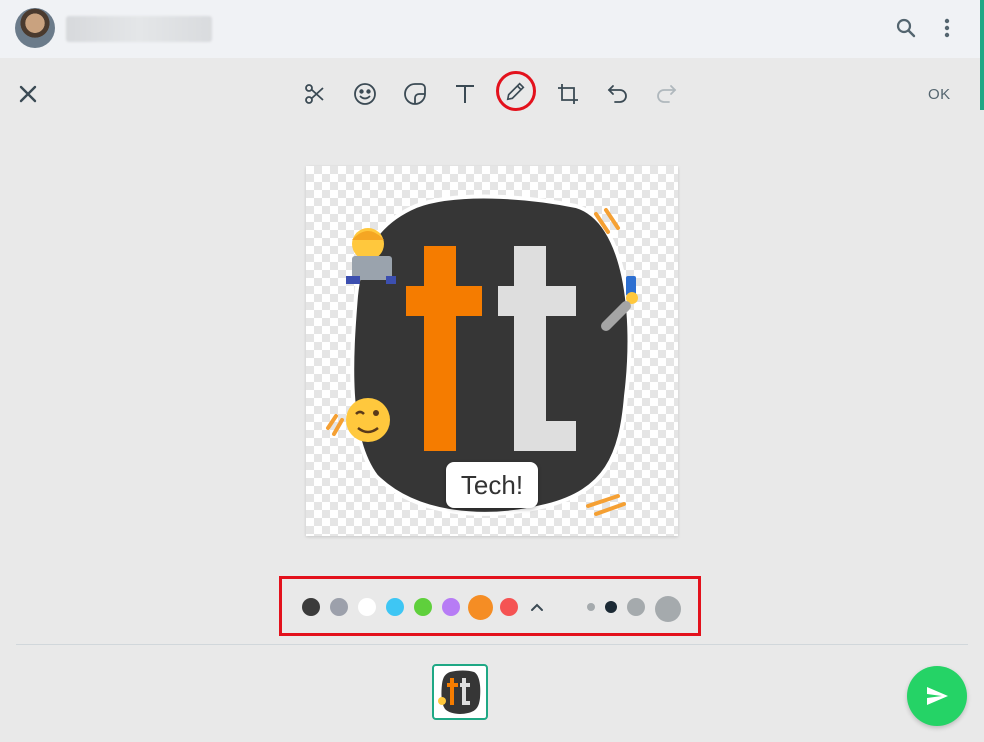 The width and height of the screenshot is (984, 742). I want to click on color-swatch-orange-selected, so click(480, 607).